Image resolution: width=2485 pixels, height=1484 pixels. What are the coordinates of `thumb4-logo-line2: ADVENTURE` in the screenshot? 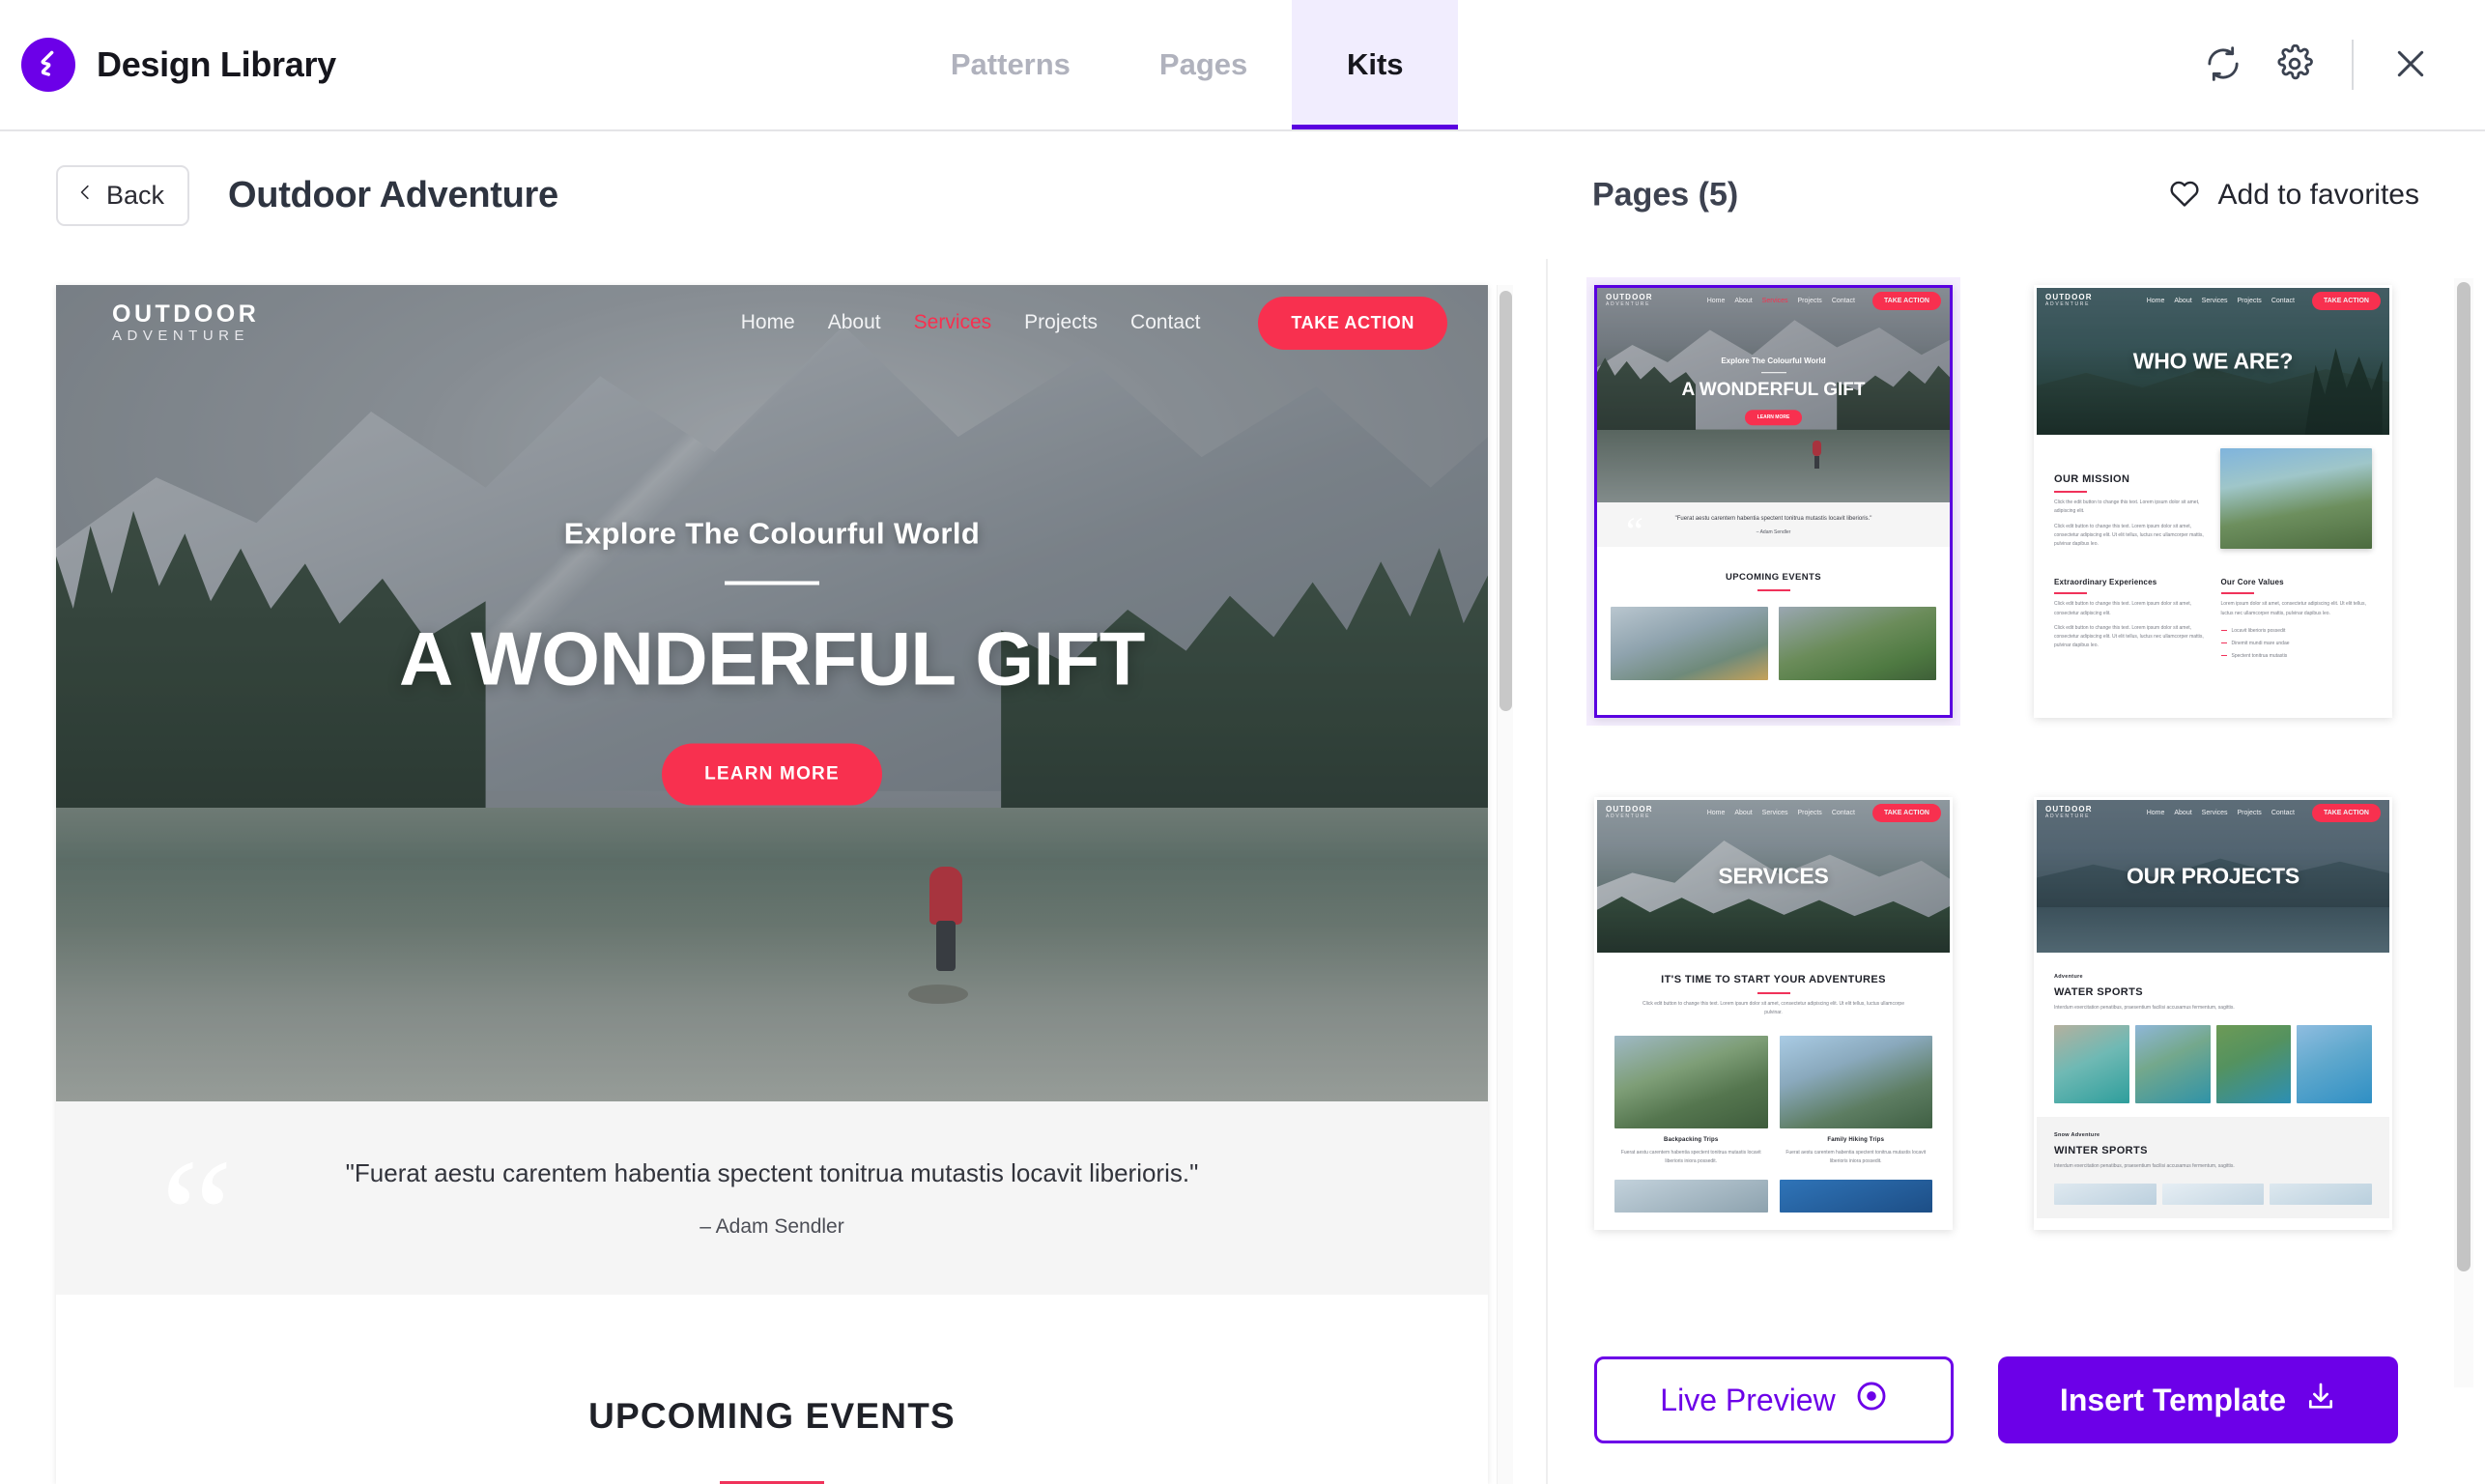 It's located at (2068, 817).